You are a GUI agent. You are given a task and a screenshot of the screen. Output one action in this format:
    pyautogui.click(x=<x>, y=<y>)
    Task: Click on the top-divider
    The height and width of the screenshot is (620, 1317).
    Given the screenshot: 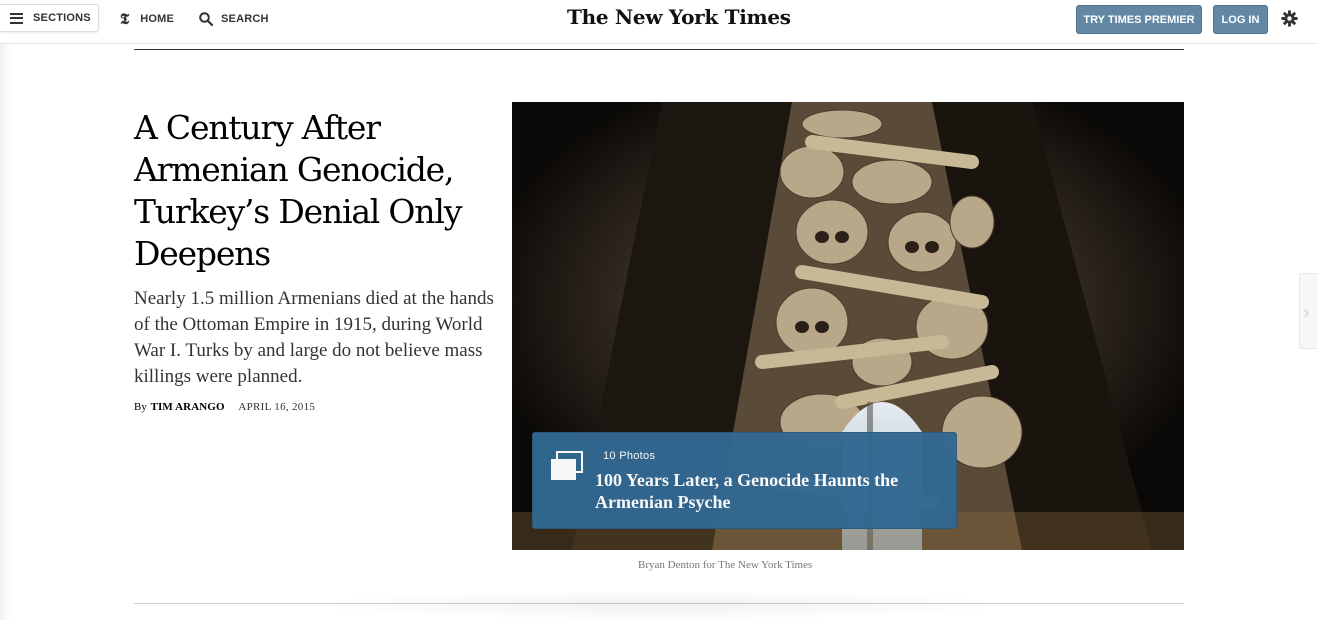 What is the action you would take?
    pyautogui.click(x=659, y=49)
    